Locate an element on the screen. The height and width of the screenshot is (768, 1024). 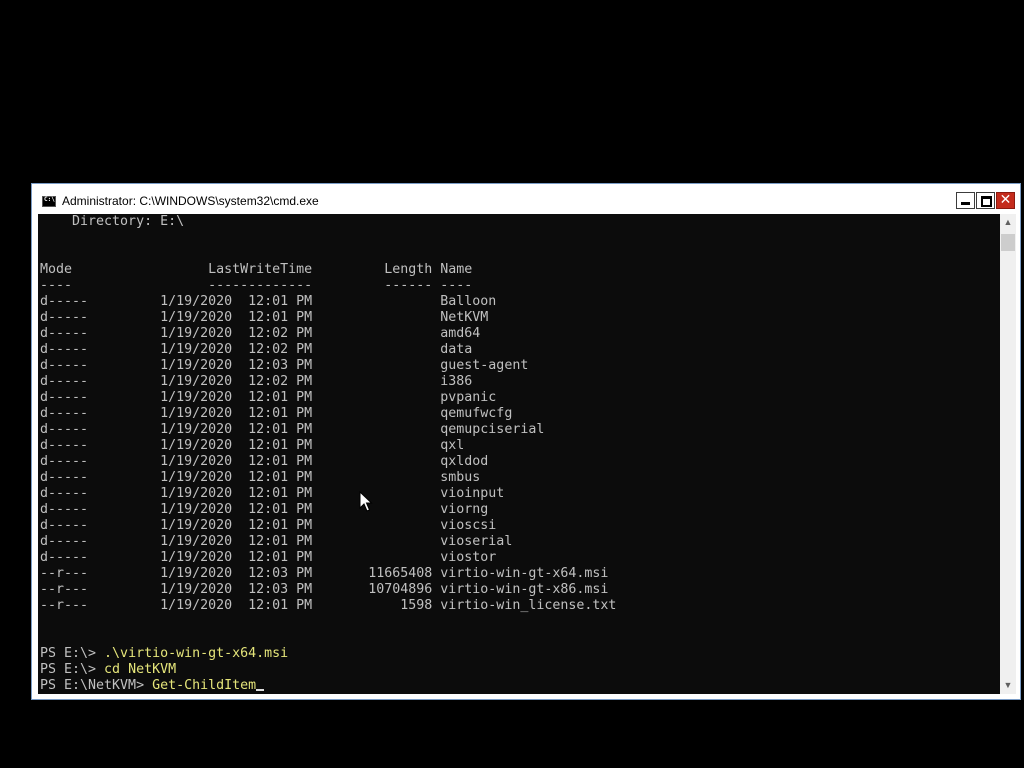
close-button: ✕ is located at coordinates (1005, 200).